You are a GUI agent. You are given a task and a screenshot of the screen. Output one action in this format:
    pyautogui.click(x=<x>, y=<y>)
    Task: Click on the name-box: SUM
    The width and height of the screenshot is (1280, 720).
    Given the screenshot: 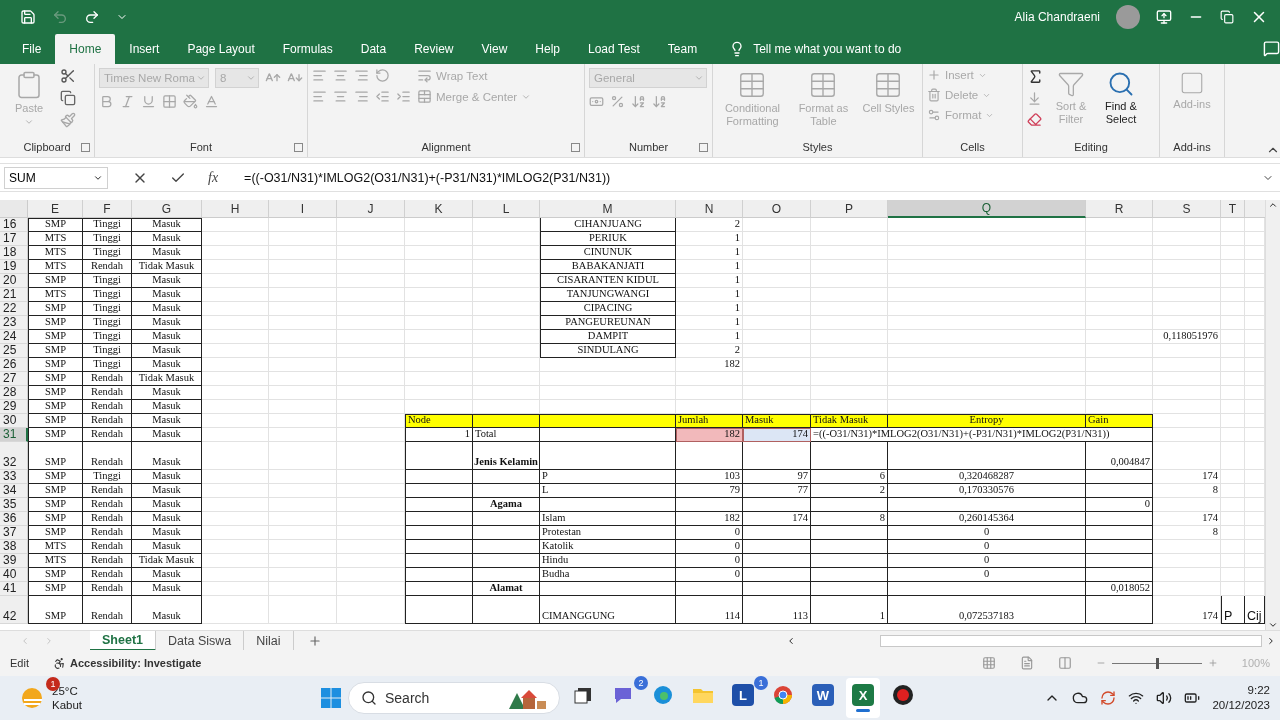 What is the action you would take?
    pyautogui.click(x=56, y=177)
    